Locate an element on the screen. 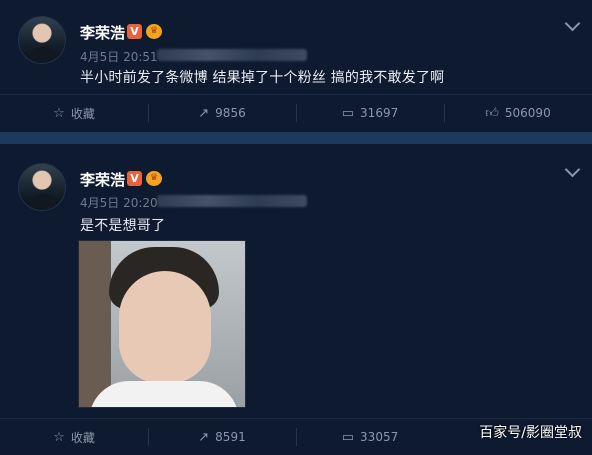  comment-count: 33057 is located at coordinates (379, 437).